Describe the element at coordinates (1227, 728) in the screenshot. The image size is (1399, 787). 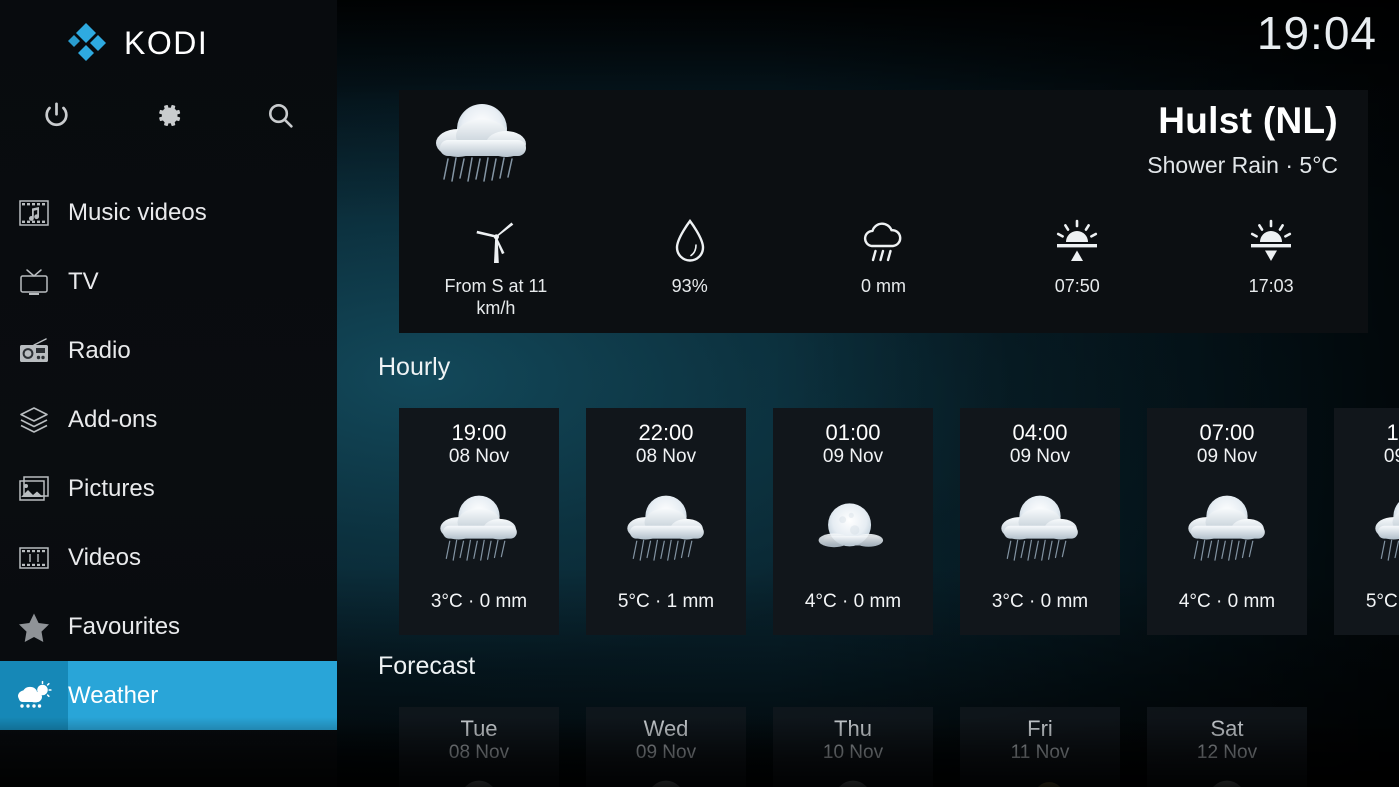
I see `forecast-day: Sat` at that location.